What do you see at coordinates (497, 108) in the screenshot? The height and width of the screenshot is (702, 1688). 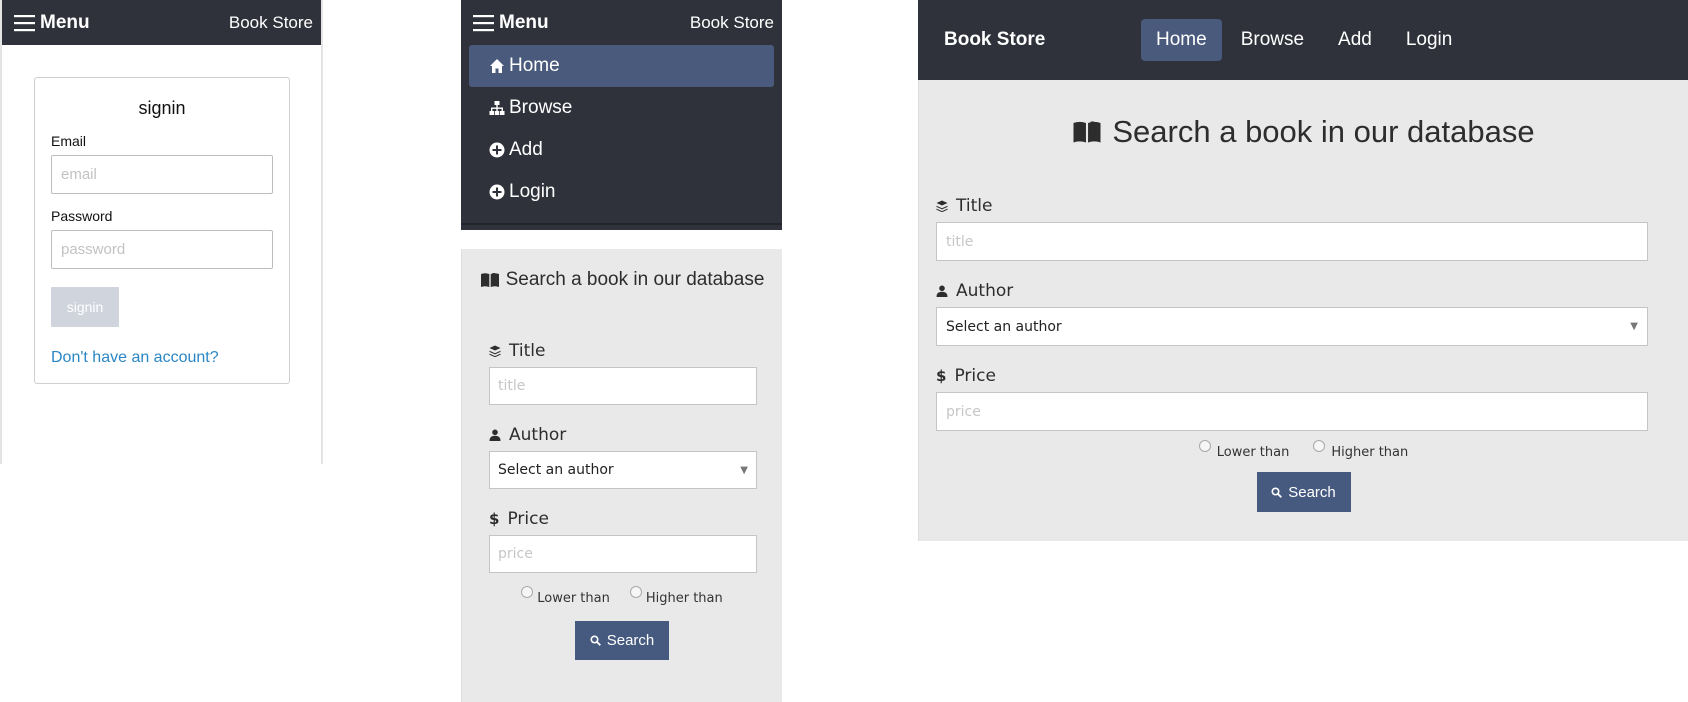 I see `sitemap-icon` at bounding box center [497, 108].